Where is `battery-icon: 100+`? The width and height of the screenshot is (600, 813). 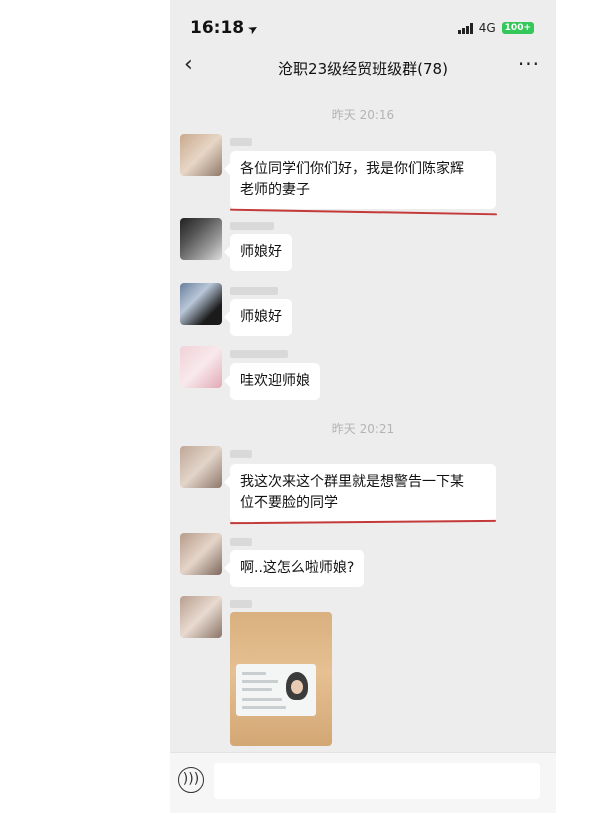
battery-icon: 100+ is located at coordinates (517, 28).